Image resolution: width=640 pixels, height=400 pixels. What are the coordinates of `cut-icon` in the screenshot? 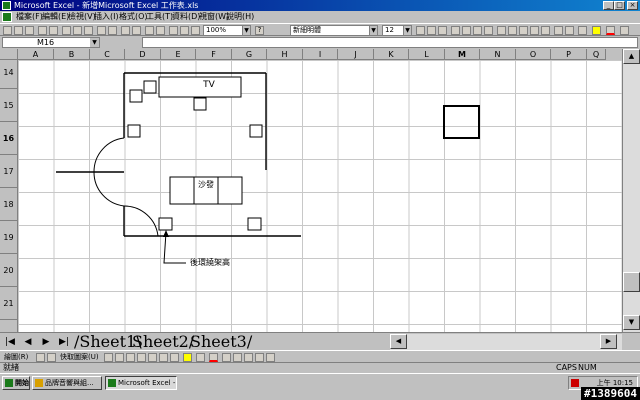 It's located at (66, 30).